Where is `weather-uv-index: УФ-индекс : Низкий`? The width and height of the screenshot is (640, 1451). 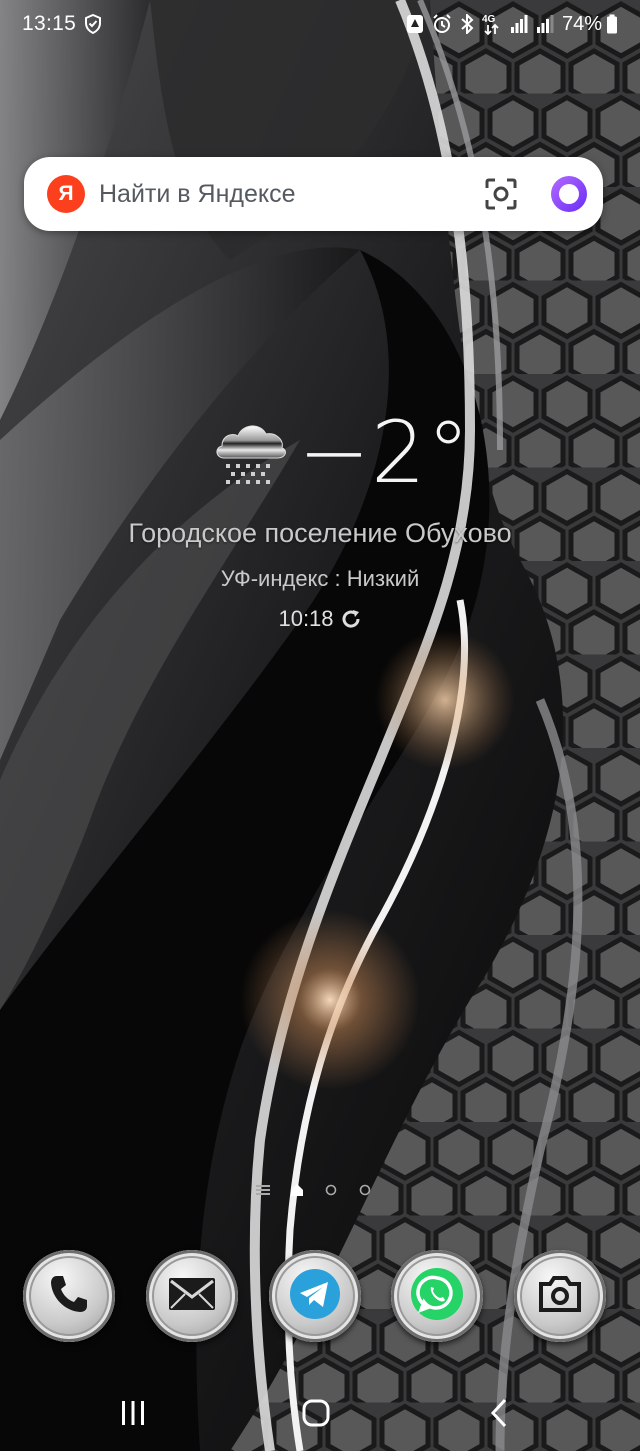 weather-uv-index: УФ-индекс : Низкий is located at coordinates (320, 578).